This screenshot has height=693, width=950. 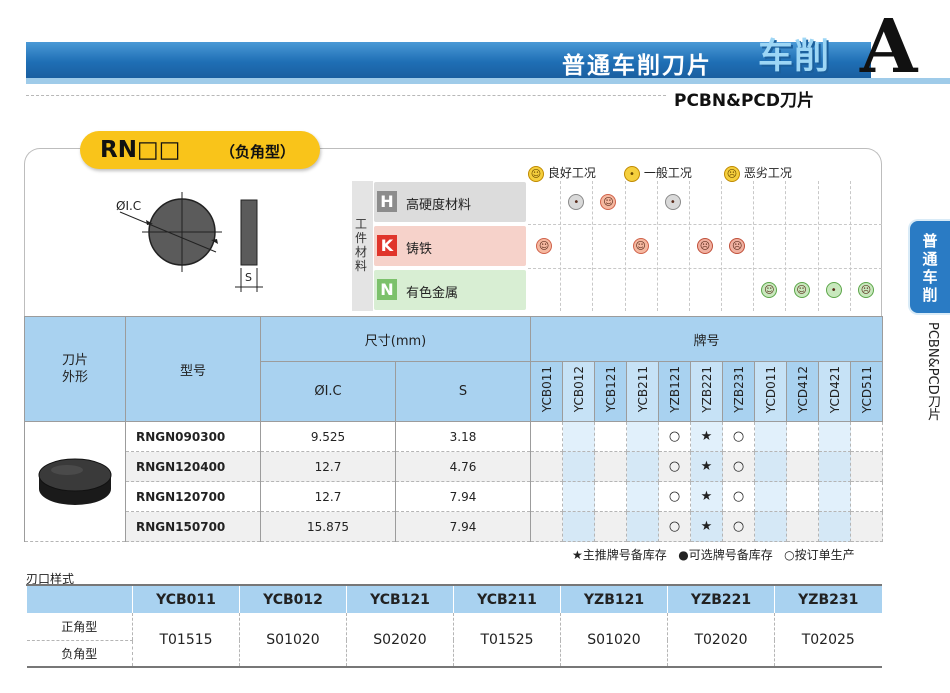 I want to click on model-cell: RNGN090300, so click(x=193, y=436).